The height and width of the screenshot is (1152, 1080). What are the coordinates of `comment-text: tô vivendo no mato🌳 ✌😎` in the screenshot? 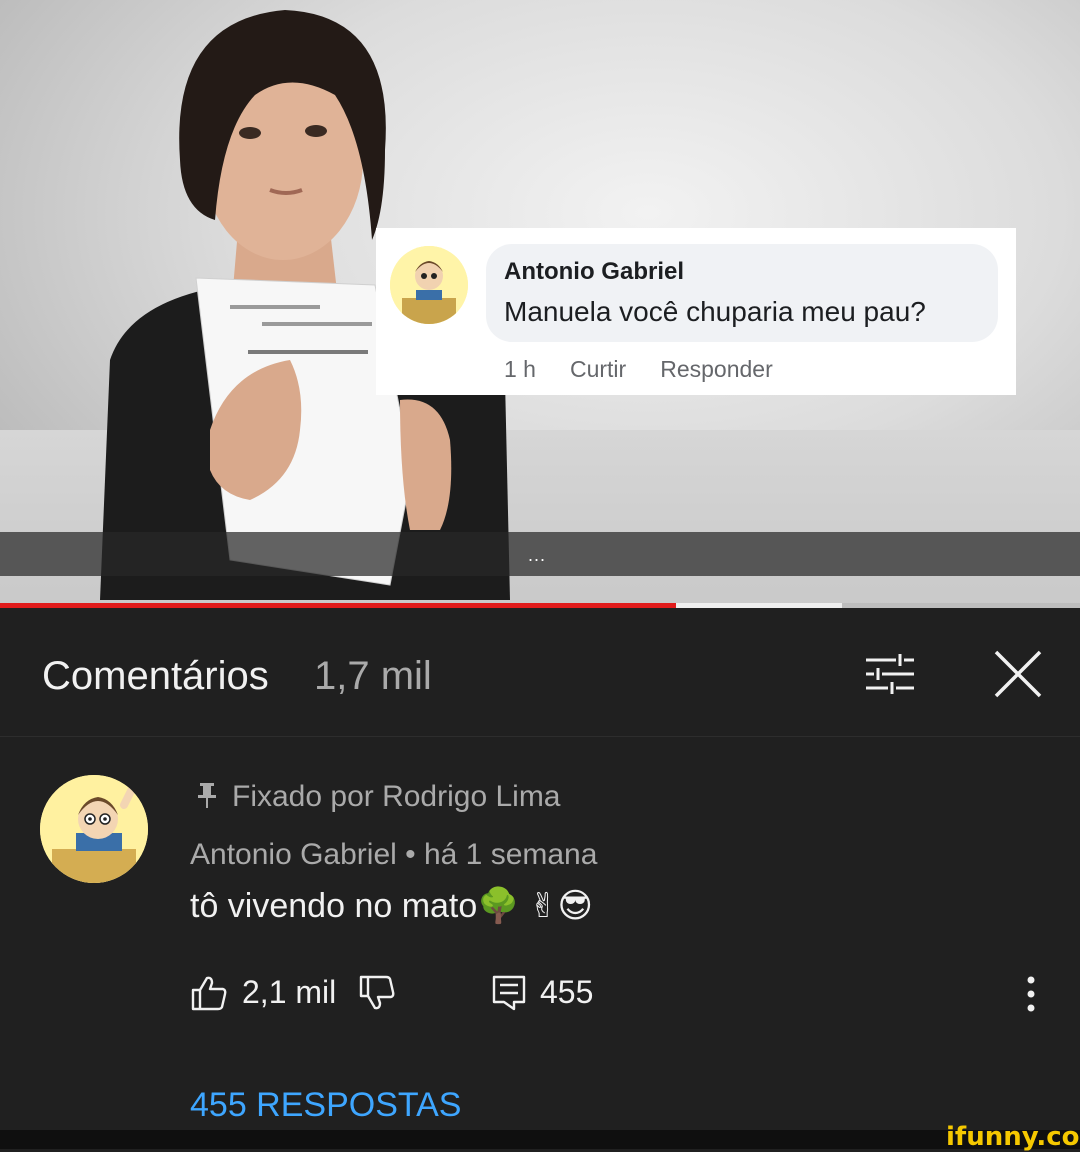 It's located at (392, 906).